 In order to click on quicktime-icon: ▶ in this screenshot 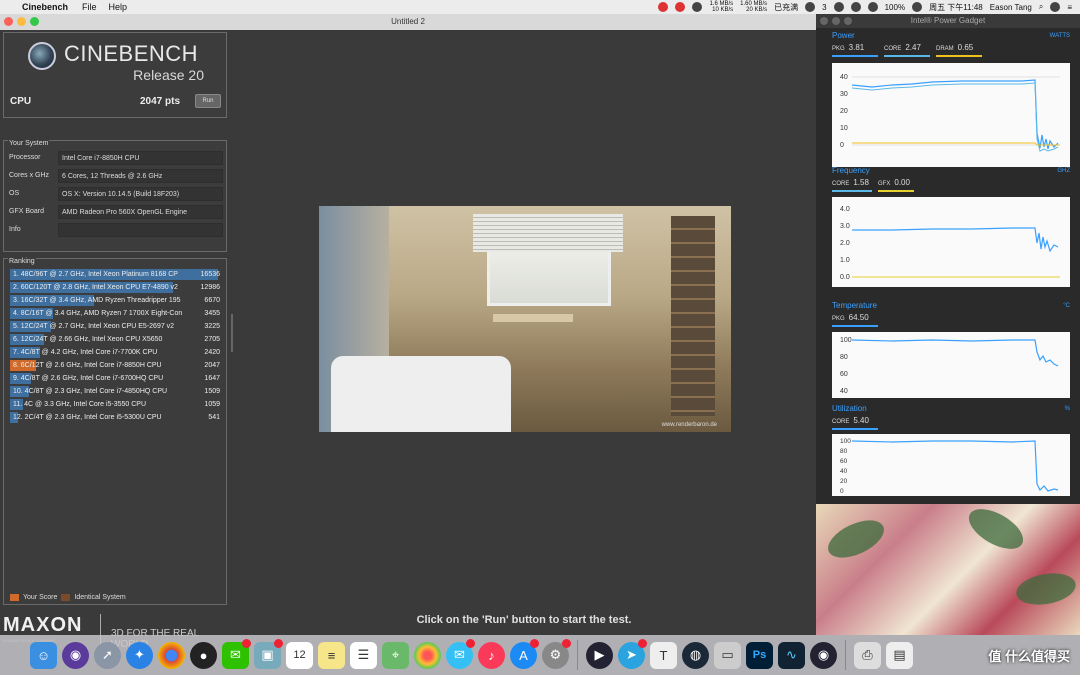, I will do `click(599, 655)`.